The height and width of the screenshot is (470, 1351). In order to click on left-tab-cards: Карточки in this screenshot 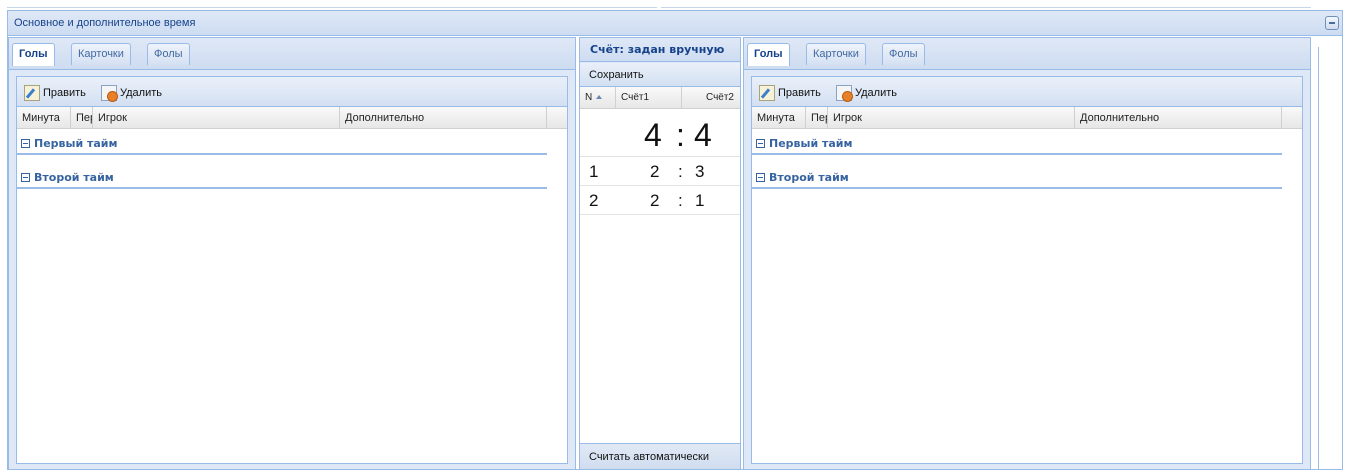, I will do `click(101, 54)`.